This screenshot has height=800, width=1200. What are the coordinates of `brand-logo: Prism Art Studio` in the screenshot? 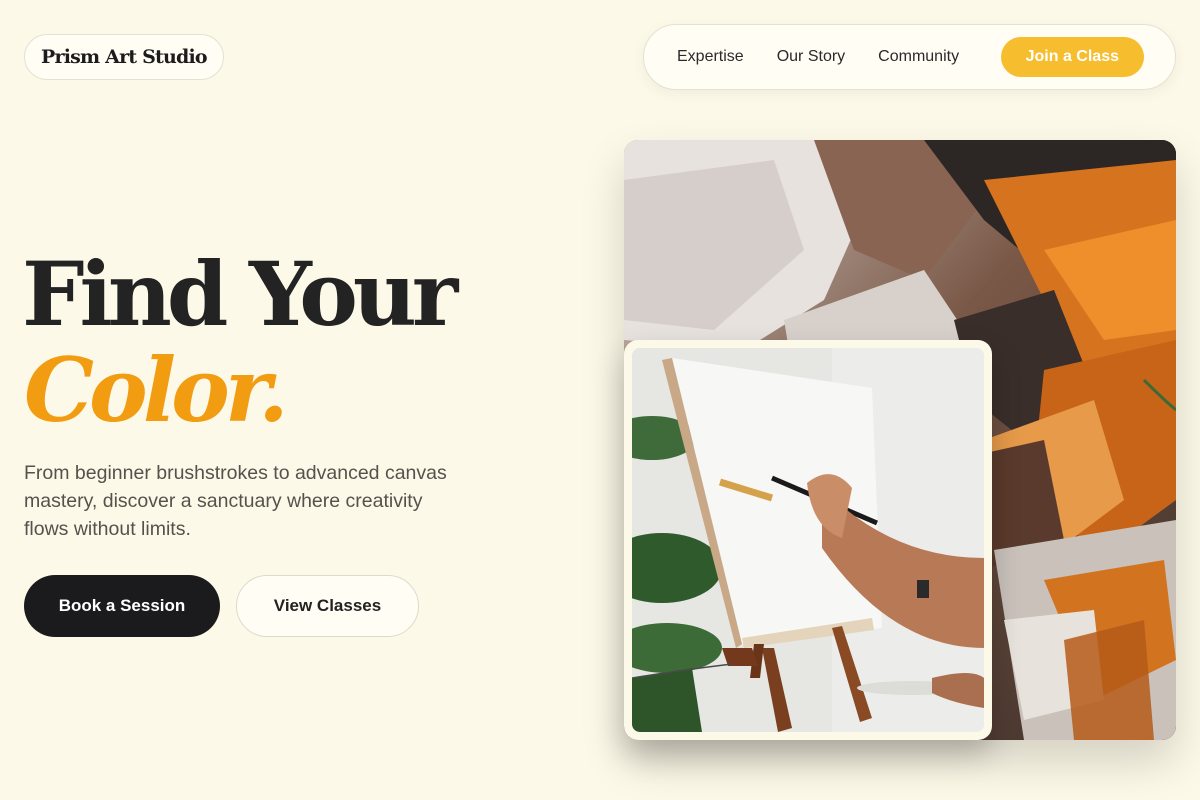 It's located at (124, 57).